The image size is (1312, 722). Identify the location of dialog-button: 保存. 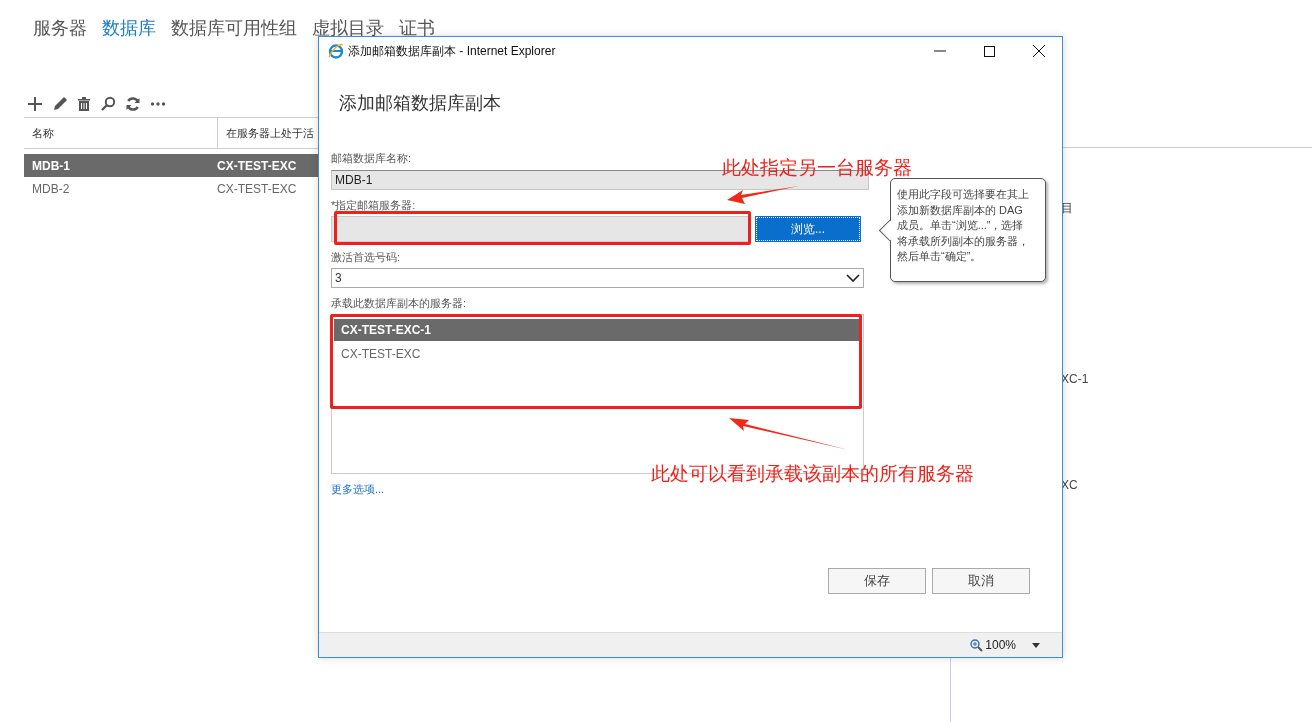
(877, 581).